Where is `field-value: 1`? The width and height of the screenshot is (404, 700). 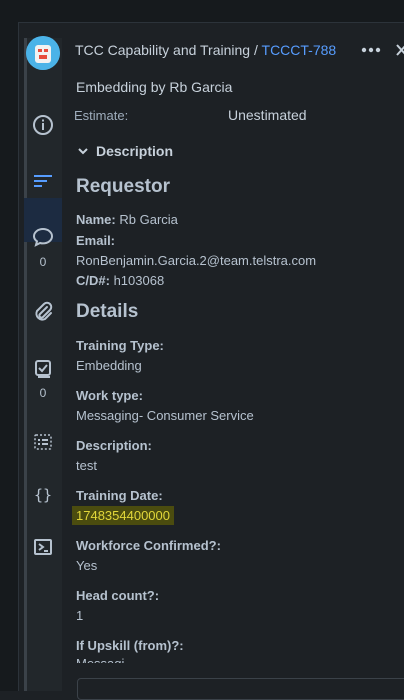
field-value: 1 is located at coordinates (80, 615).